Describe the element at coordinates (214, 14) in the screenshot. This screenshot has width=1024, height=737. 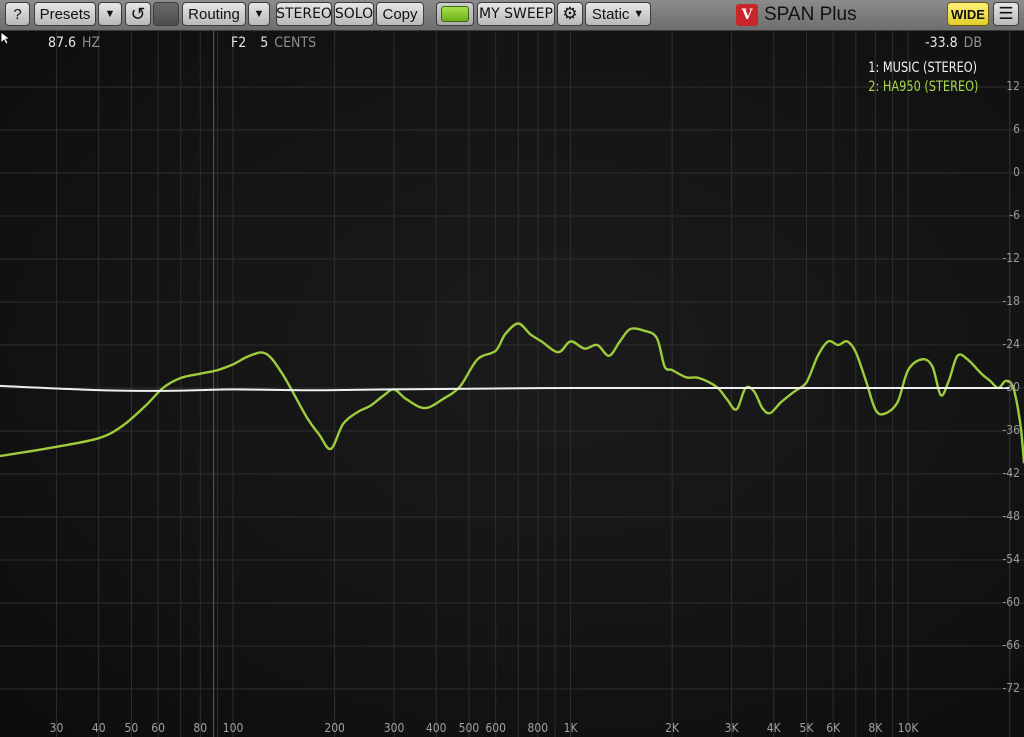
I see `routing-button: Routing` at that location.